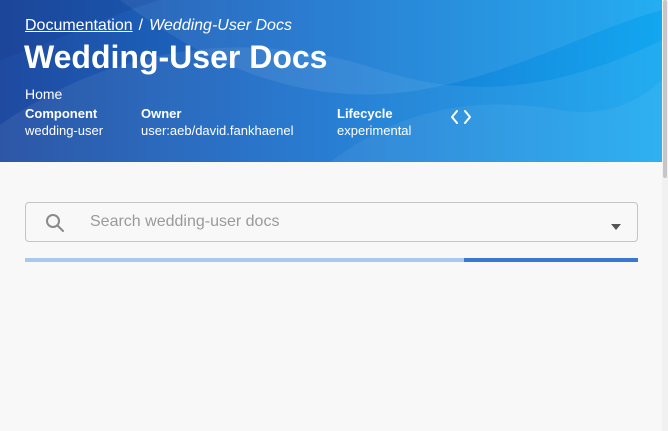  Describe the element at coordinates (55, 223) in the screenshot. I see `search-icon` at that location.